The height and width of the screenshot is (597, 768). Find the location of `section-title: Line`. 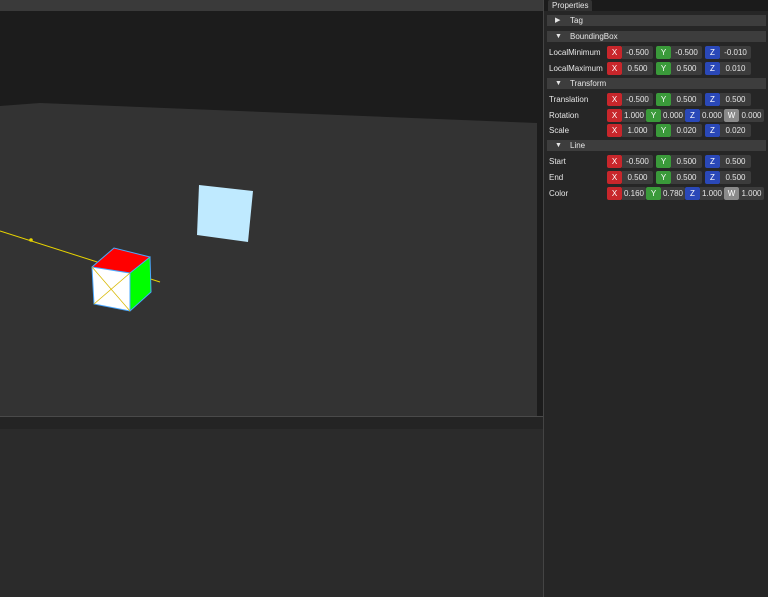

section-title: Line is located at coordinates (578, 145).